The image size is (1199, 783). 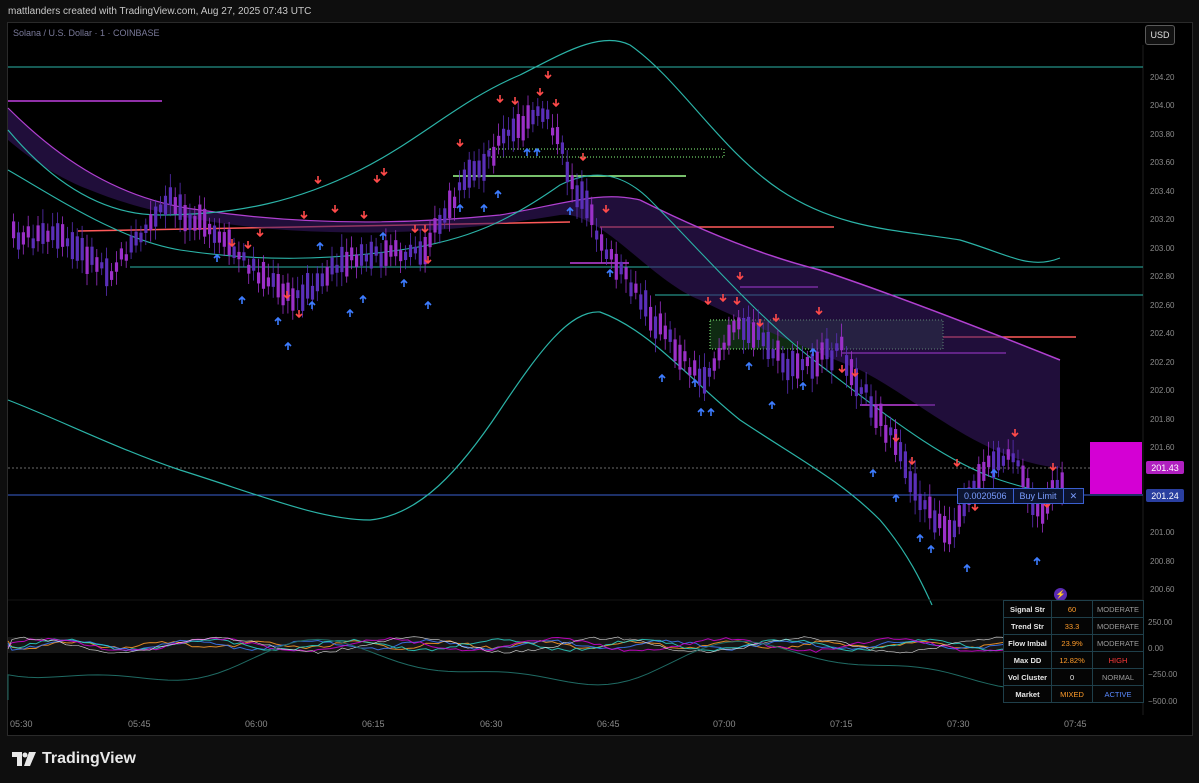 What do you see at coordinates (1118, 677) in the screenshot?
I see `signal-status: NORMAL` at bounding box center [1118, 677].